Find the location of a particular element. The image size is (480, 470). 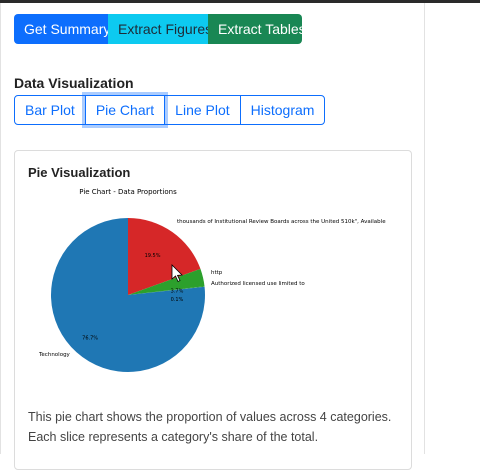

chart-type-tabs: Bar Plot Pie Chart Line Plot Histogram is located at coordinates (170, 110).